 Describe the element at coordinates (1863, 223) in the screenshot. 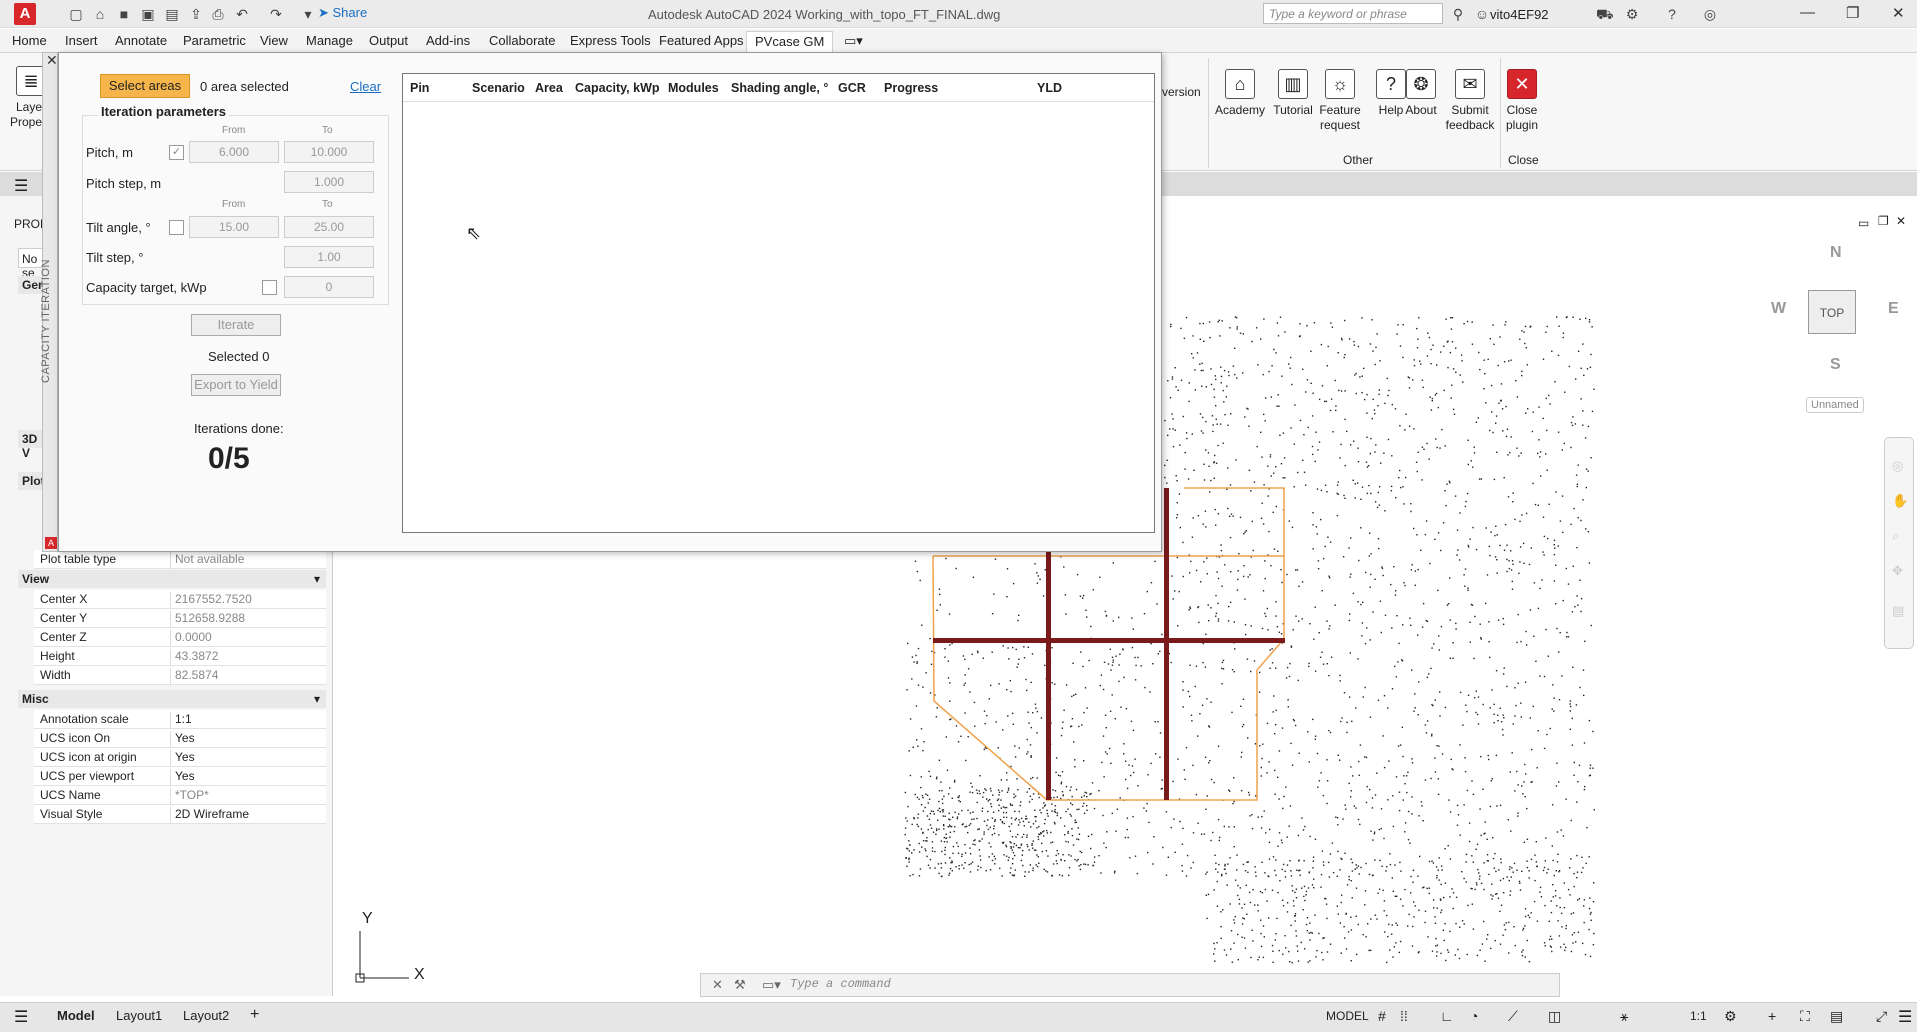

I see `viewport-minimize-icon: ▭` at that location.